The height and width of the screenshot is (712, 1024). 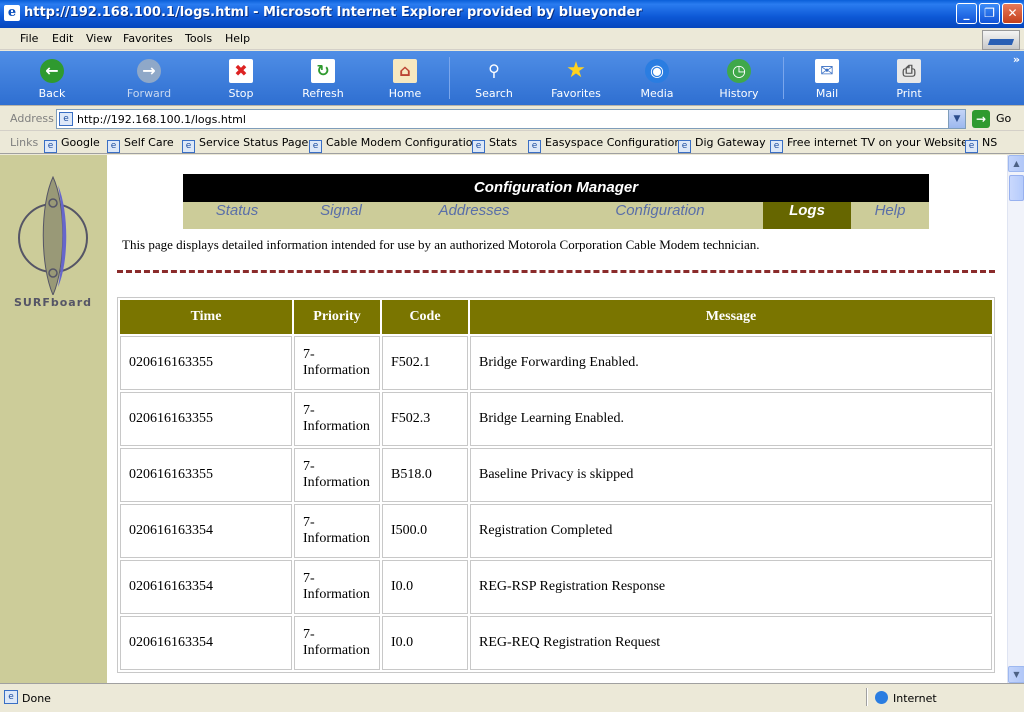 I want to click on back-label: Back, so click(x=52, y=93).